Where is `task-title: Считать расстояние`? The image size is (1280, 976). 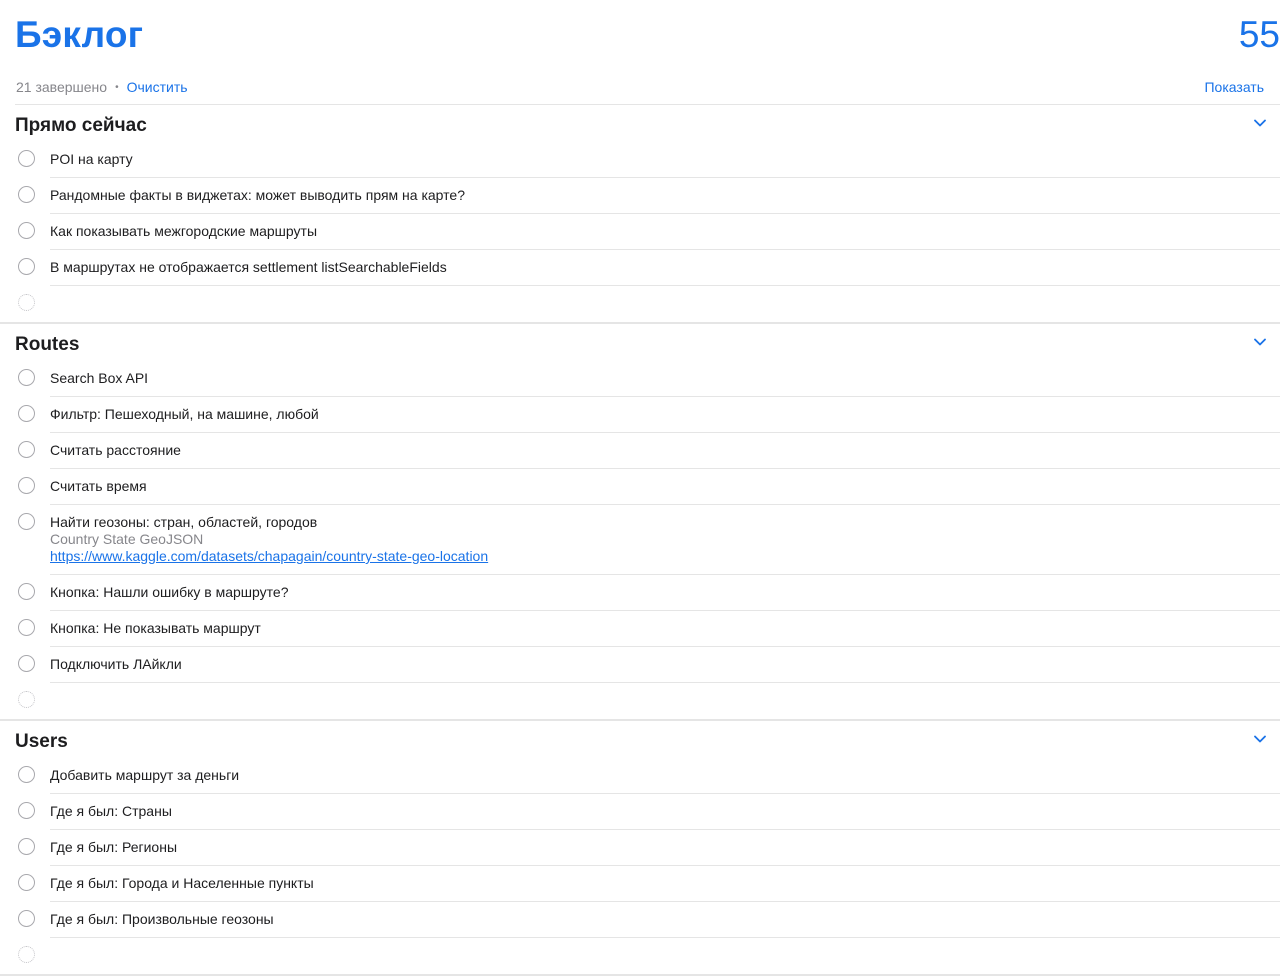 task-title: Считать расстояние is located at coordinates (665, 450).